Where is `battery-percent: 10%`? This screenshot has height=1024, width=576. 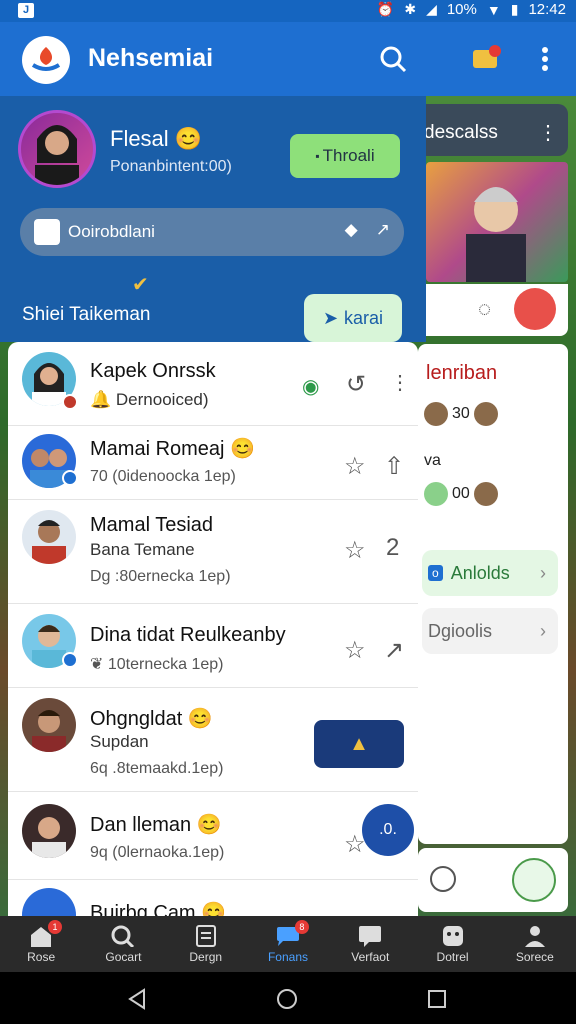
battery-percent: 10% is located at coordinates (461, 9).